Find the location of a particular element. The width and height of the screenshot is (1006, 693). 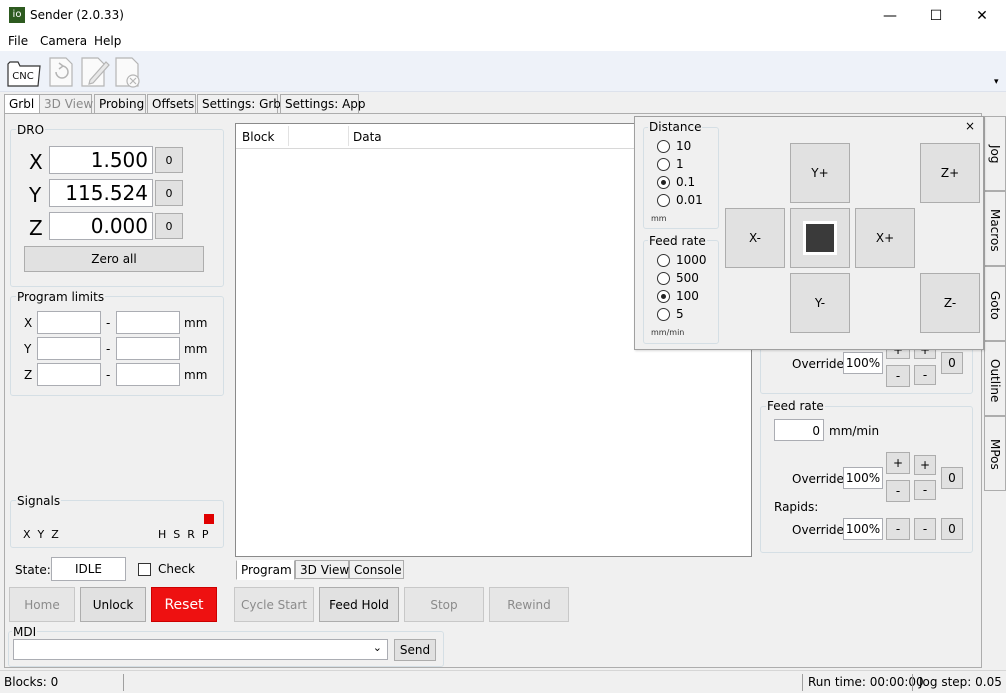

reset-button: Reset is located at coordinates (184, 604).